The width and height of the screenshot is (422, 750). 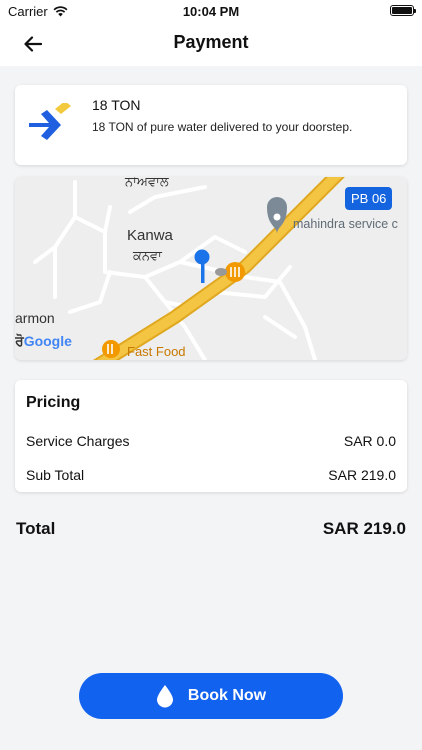 What do you see at coordinates (150, 235) in the screenshot?
I see `map-label-kanwa: Kanwa` at bounding box center [150, 235].